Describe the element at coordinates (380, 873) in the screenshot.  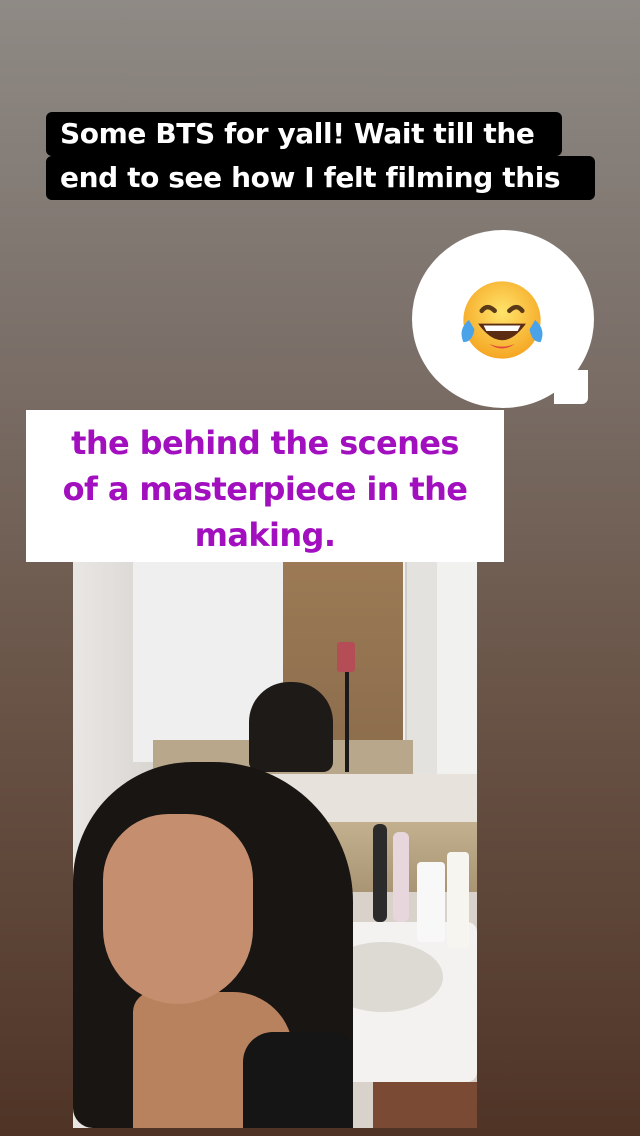
I see `video-toothbrush` at that location.